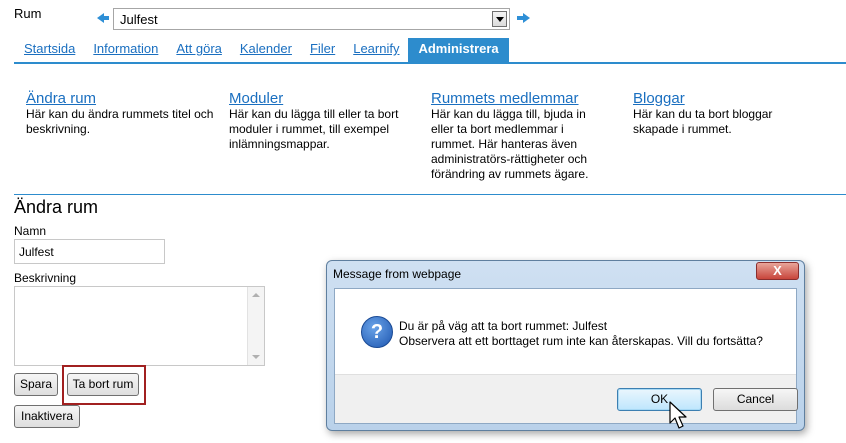  I want to click on question-icon: ?, so click(377, 332).